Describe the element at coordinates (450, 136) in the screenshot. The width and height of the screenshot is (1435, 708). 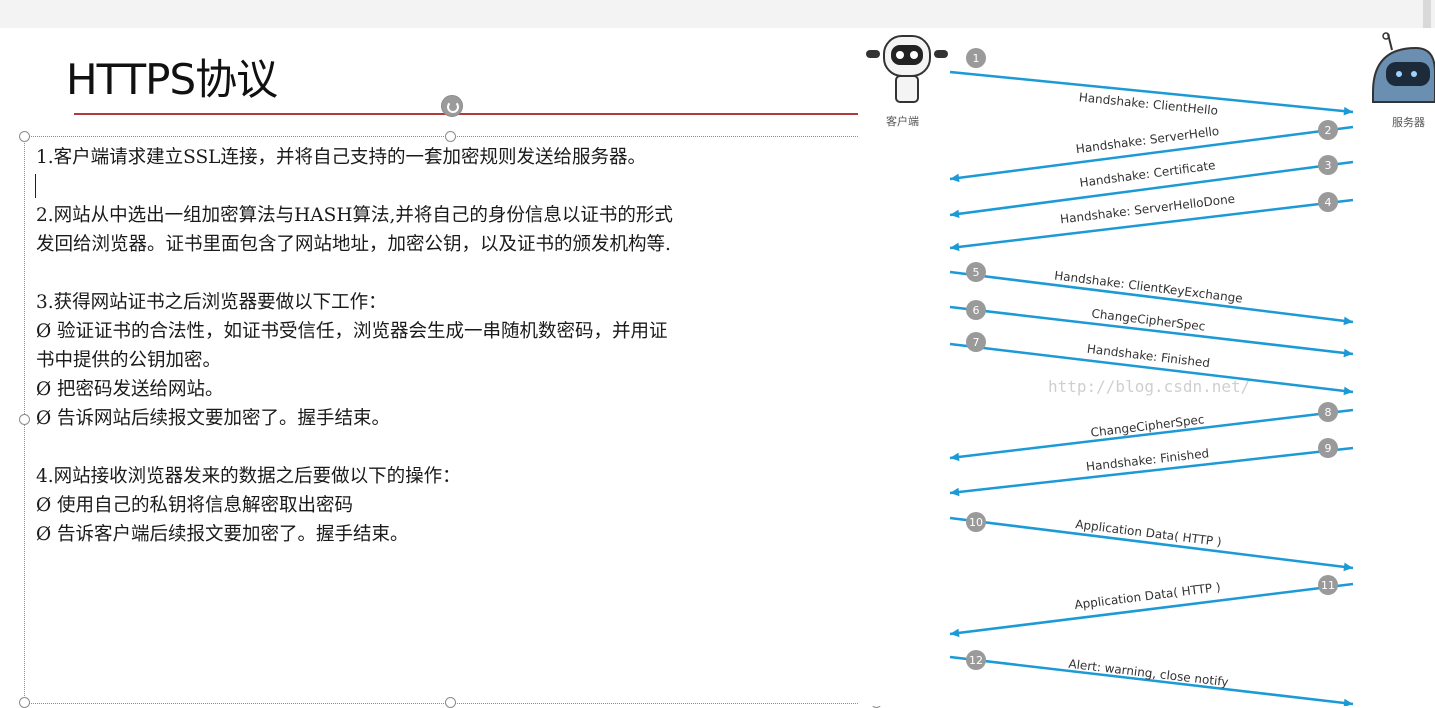
I see `resize-handle-top` at that location.